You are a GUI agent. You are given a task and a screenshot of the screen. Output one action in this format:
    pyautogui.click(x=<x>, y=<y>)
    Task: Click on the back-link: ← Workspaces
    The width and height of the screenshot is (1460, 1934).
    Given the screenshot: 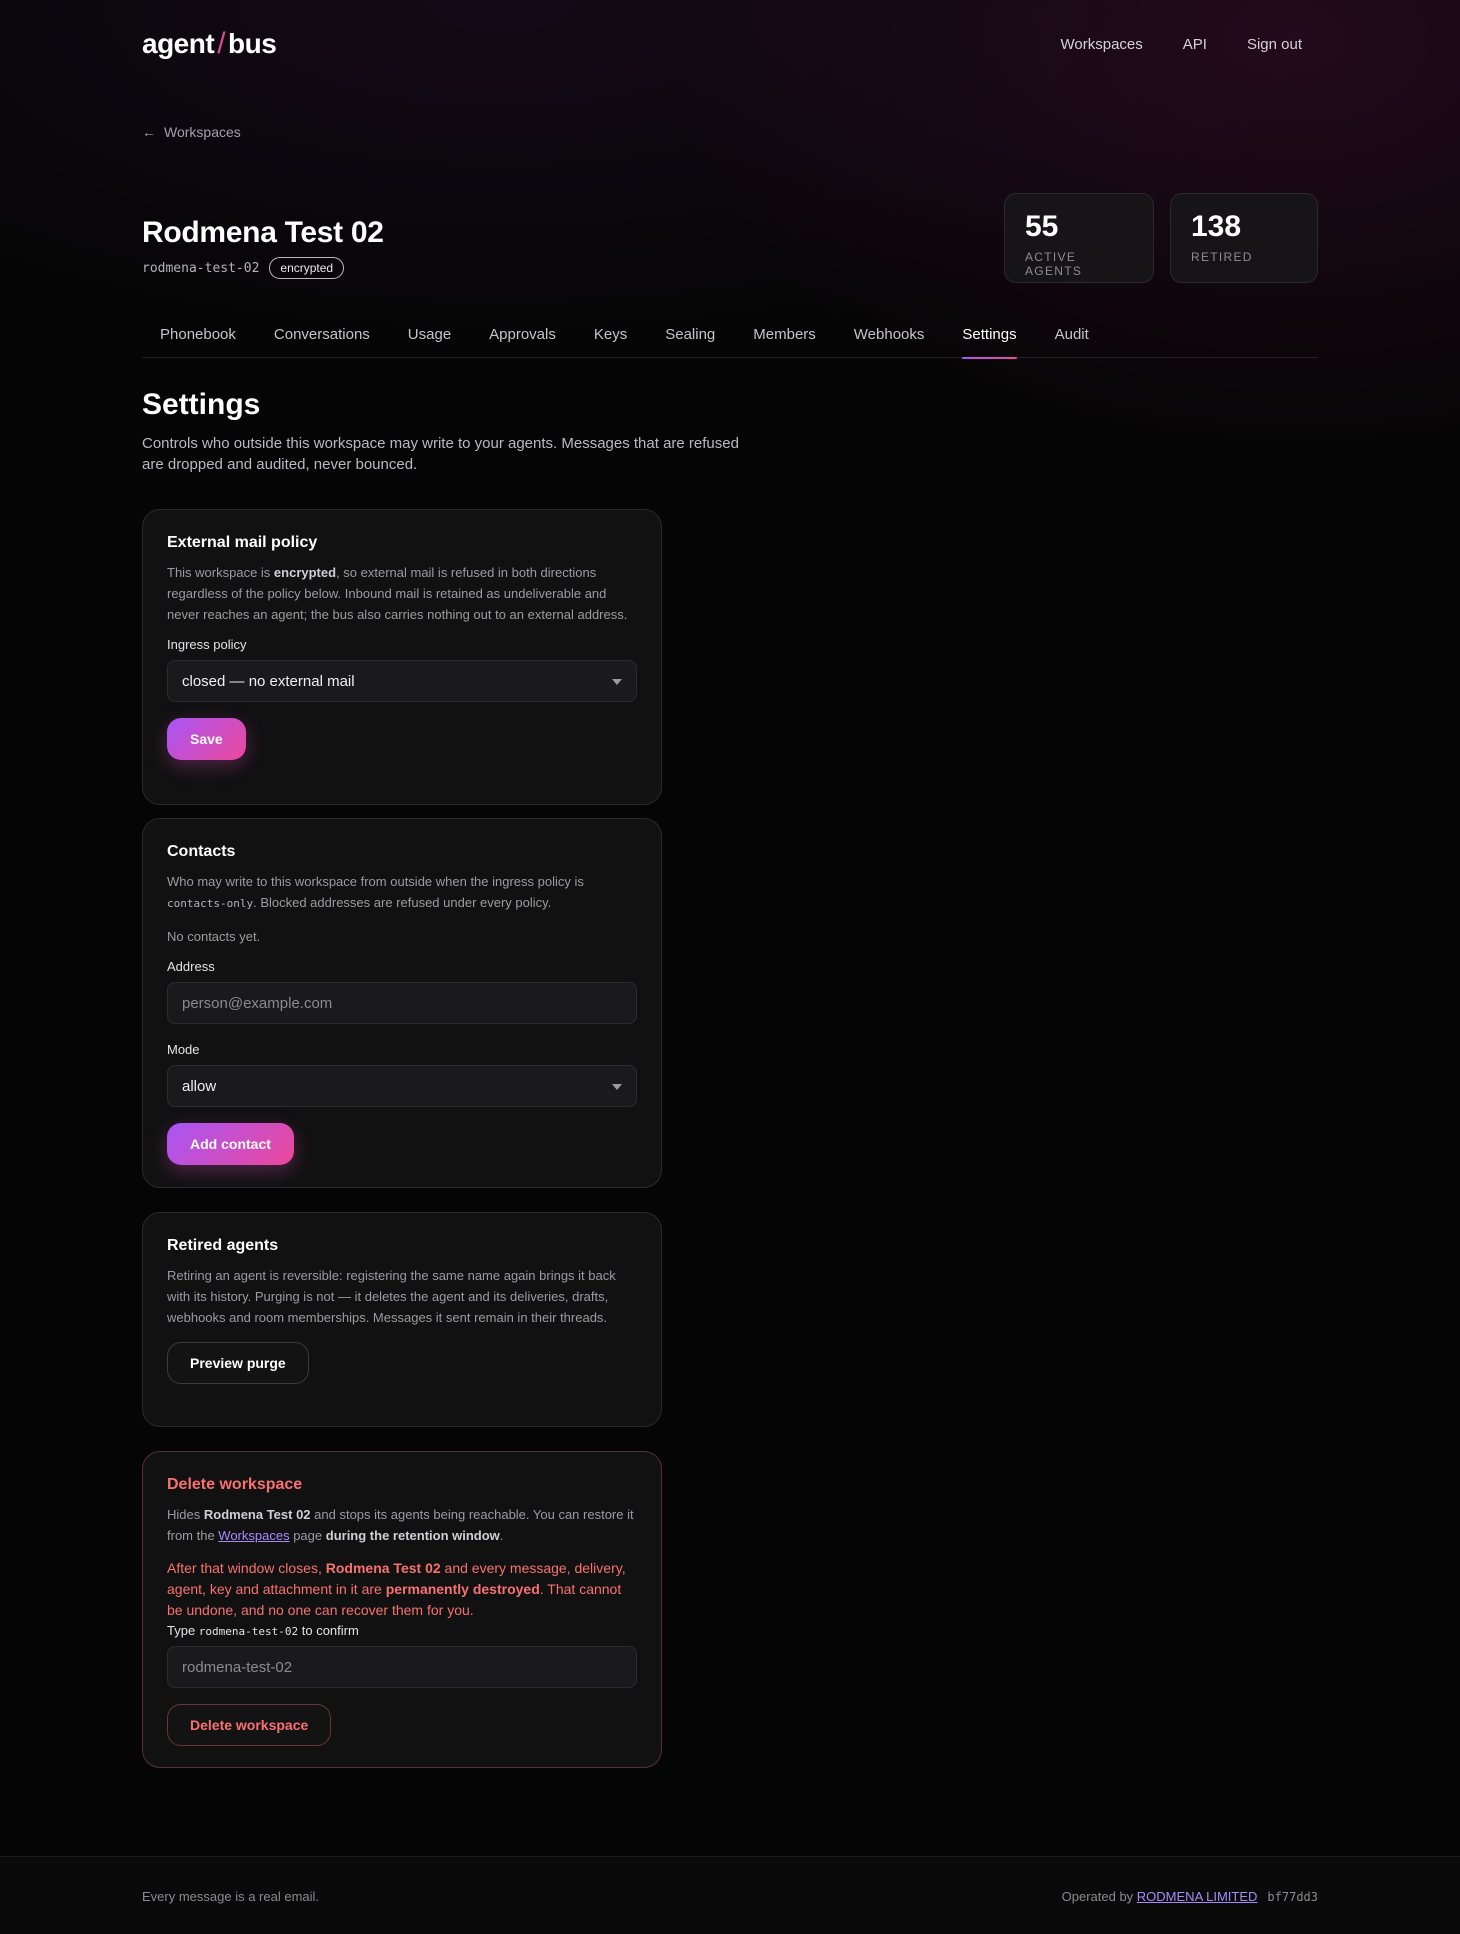 What is the action you would take?
    pyautogui.click(x=191, y=132)
    